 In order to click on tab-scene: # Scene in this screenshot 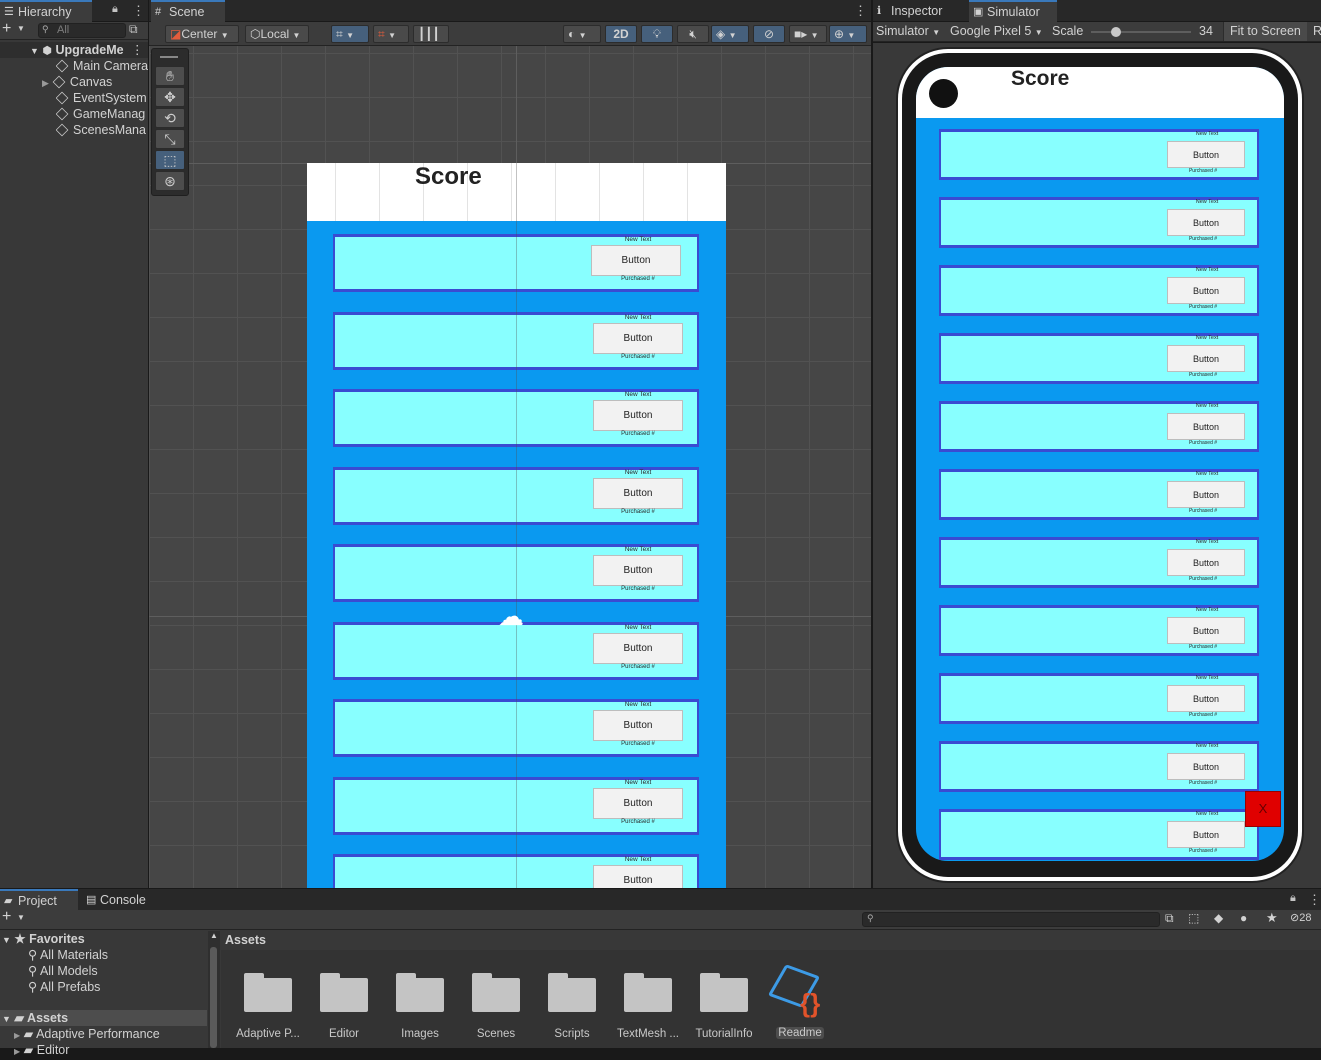, I will do `click(188, 11)`.